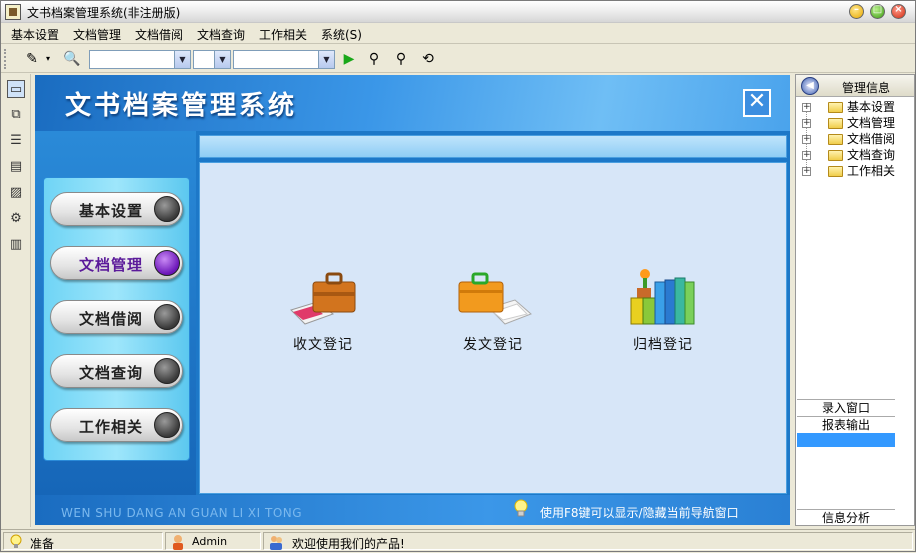 Image resolution: width=916 pixels, height=553 pixels. What do you see at coordinates (16, 219) in the screenshot?
I see `settings-icon: ⚙` at bounding box center [16, 219].